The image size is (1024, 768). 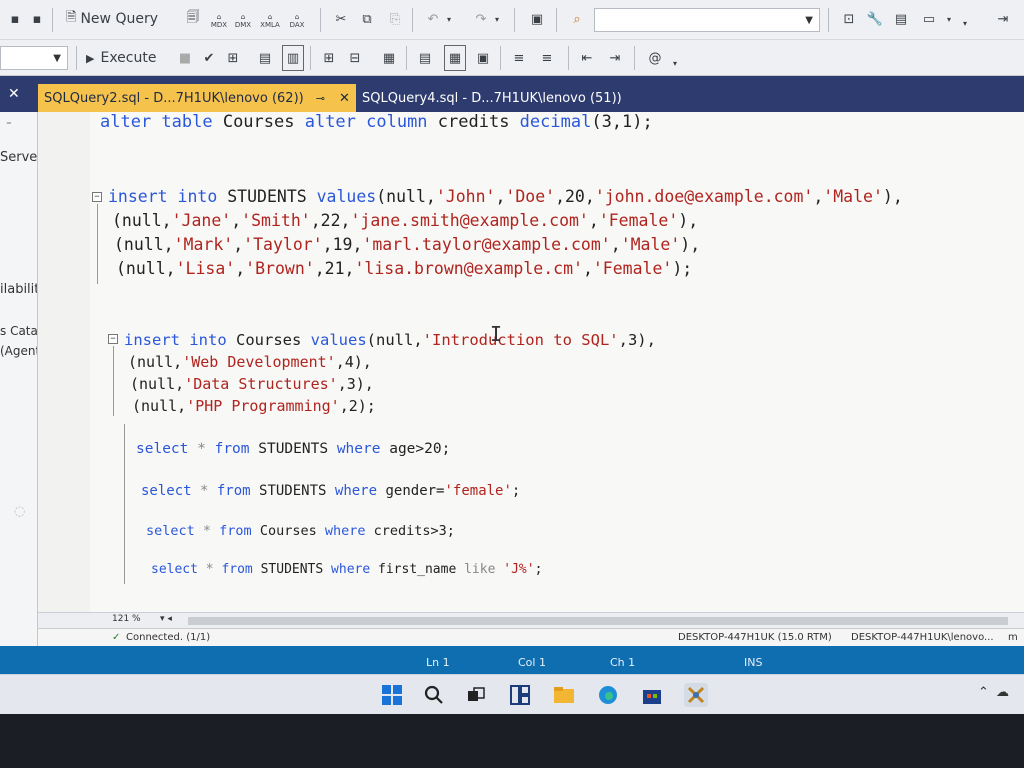 What do you see at coordinates (892, 196) in the screenshot?
I see `sql-token: ),` at bounding box center [892, 196].